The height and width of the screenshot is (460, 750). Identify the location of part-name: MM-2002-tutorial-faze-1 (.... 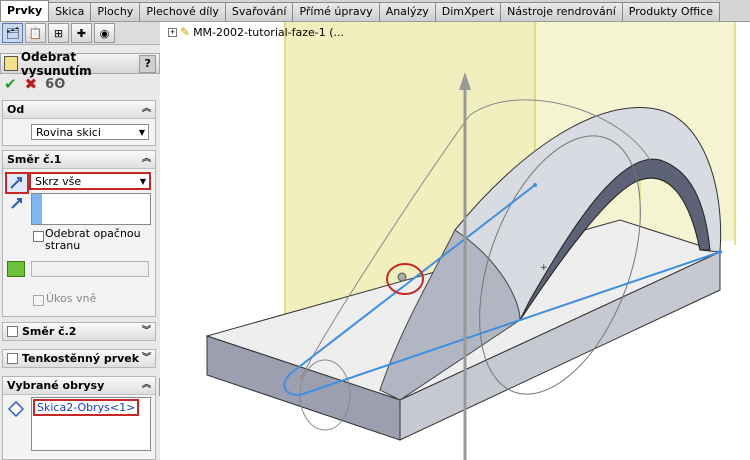
(268, 32).